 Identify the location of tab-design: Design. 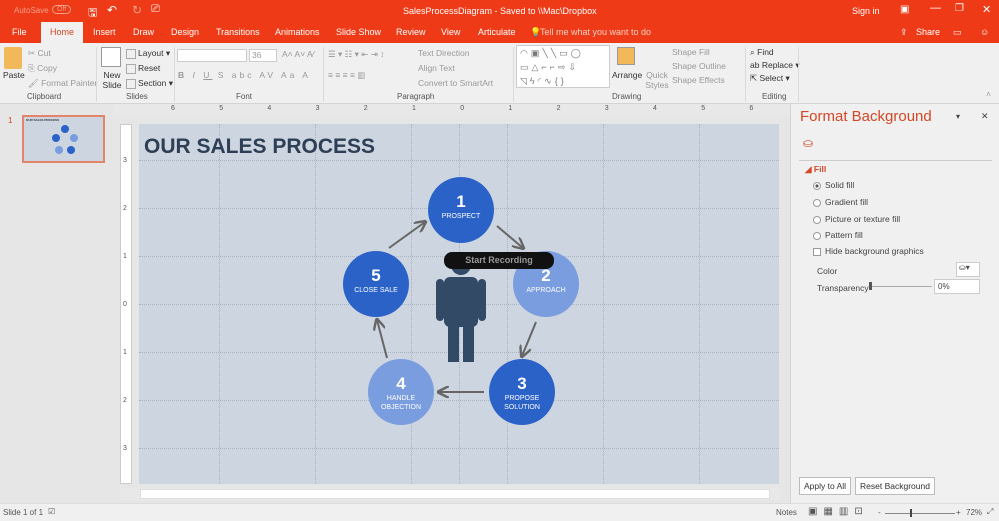
(185, 32).